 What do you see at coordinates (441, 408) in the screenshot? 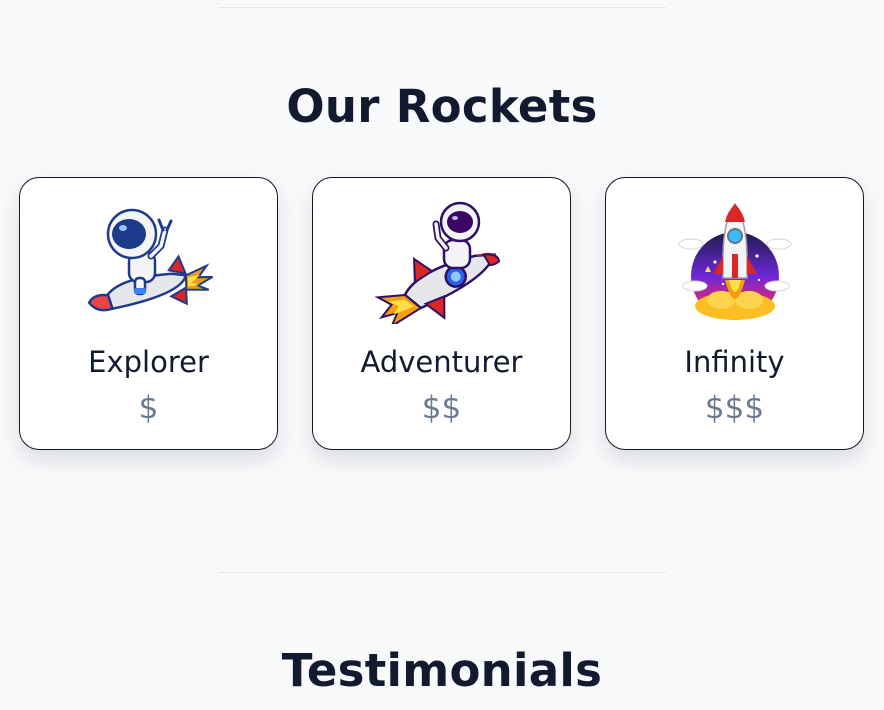
I see `rocket-price: $$` at bounding box center [441, 408].